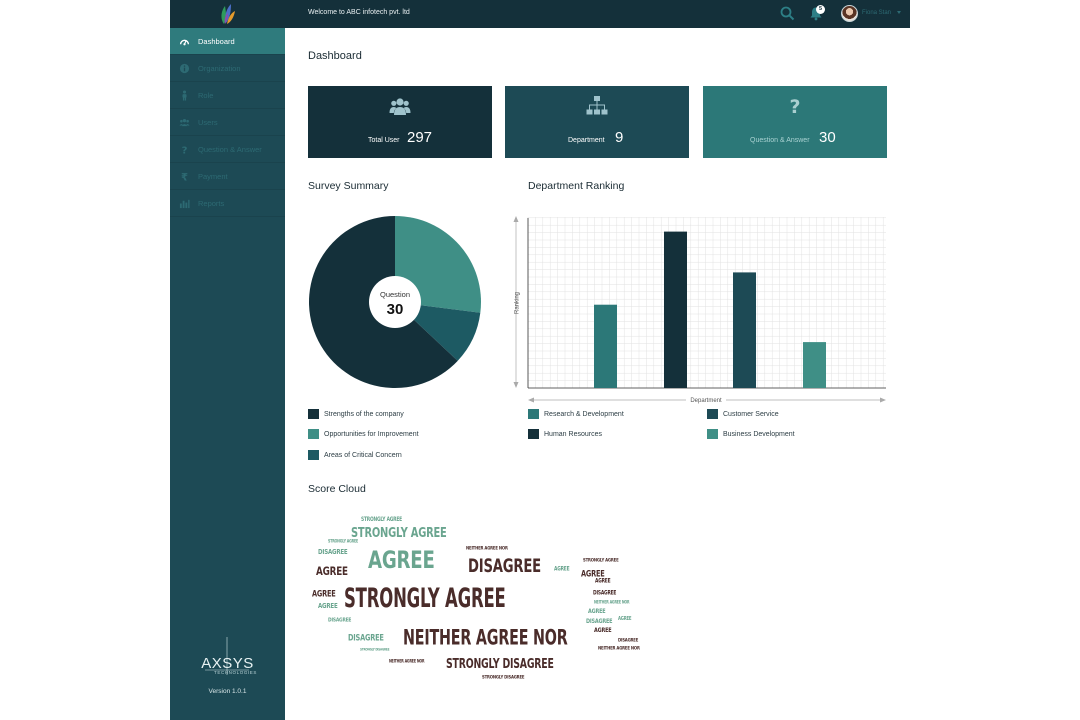 This screenshot has height=720, width=1080. Describe the element at coordinates (206, 95) in the screenshot. I see `sidebar-item-label: Role` at that location.